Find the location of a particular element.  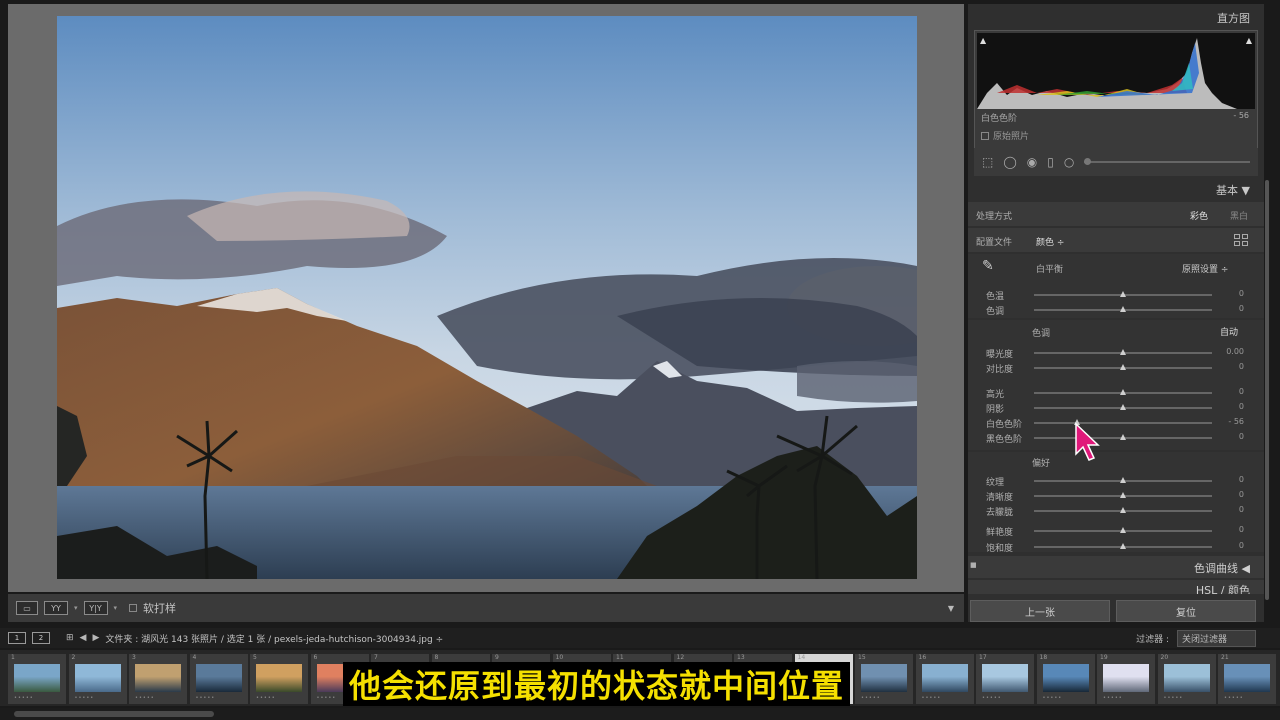

original-photo-toggle: 原始照片 is located at coordinates (1005, 135).